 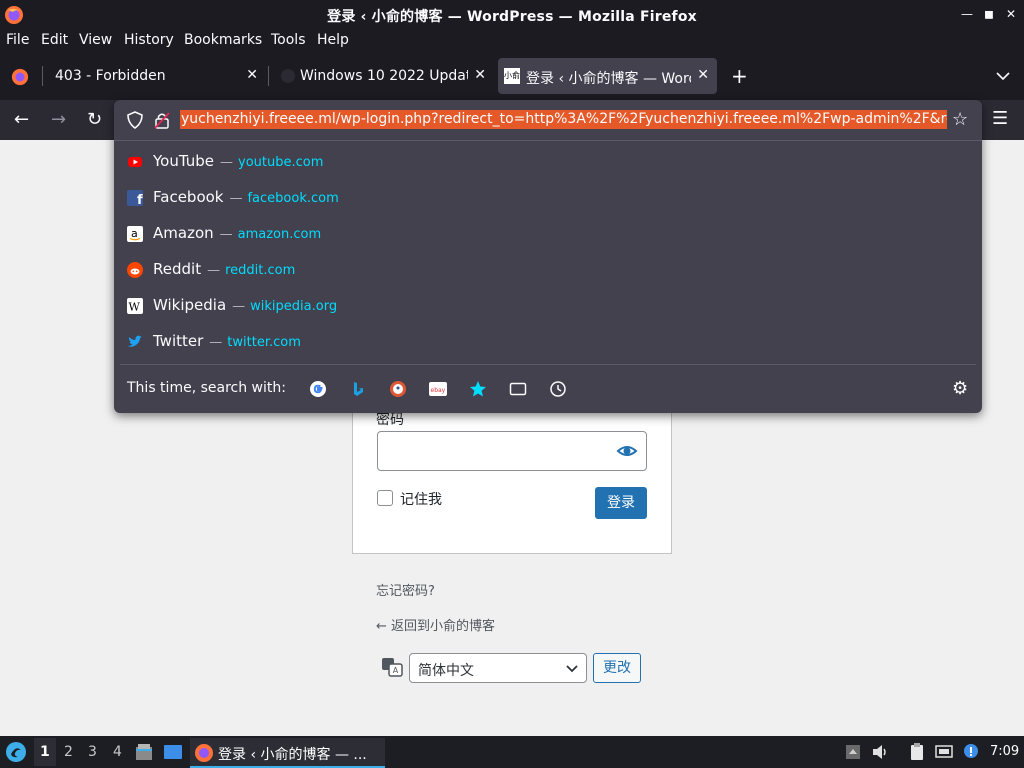 I want to click on menu-help: Help, so click(x=333, y=40).